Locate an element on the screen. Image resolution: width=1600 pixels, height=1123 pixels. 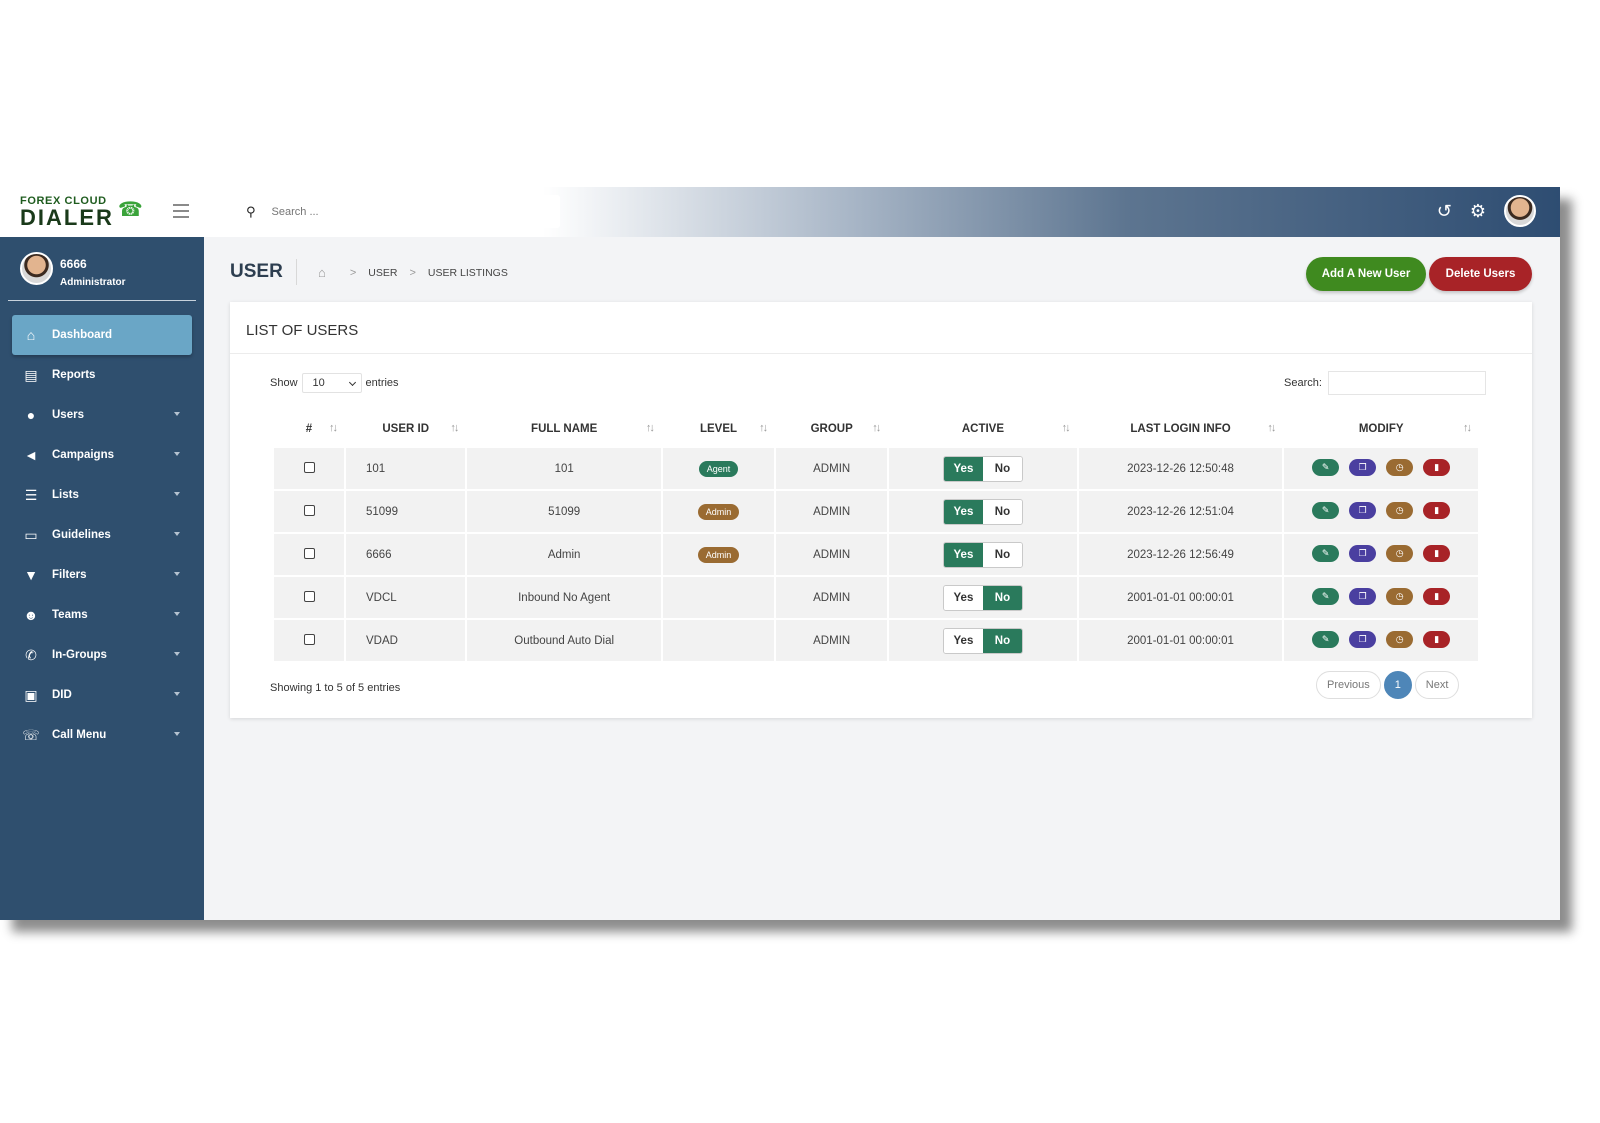
sidebar-item-campaigns: ◄ Campaigns is located at coordinates (102, 455).